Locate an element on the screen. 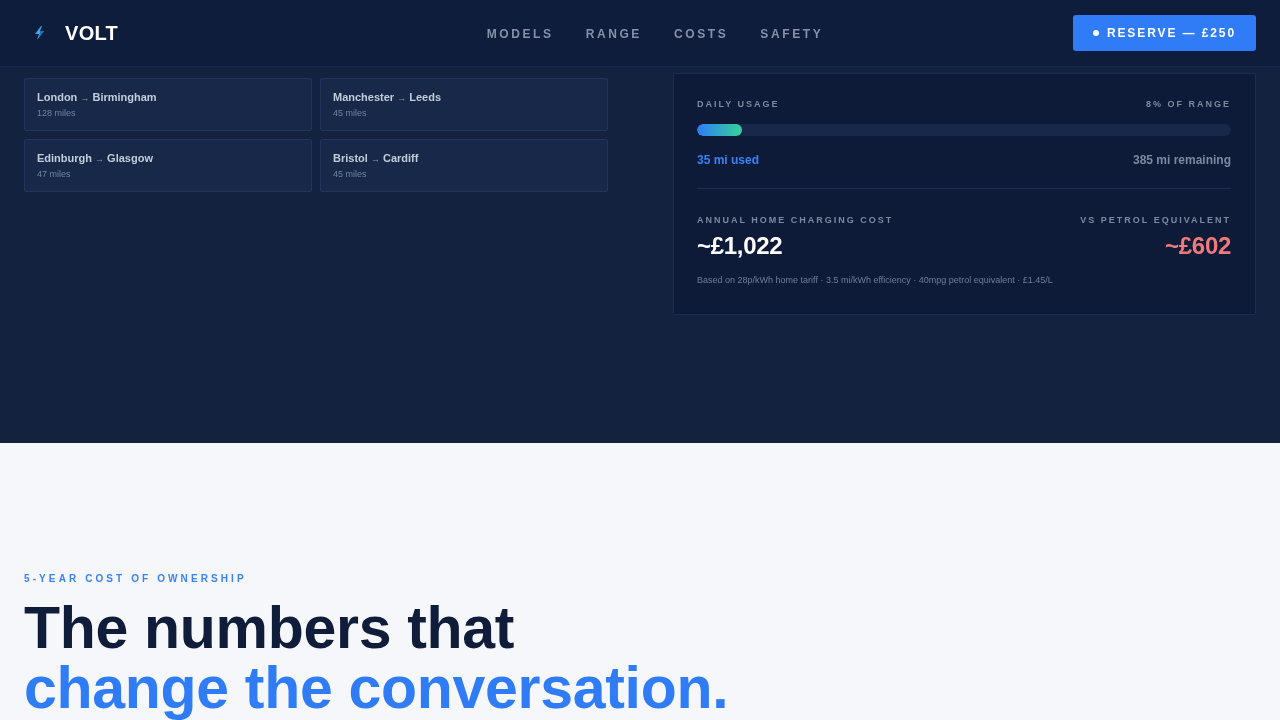 The width and height of the screenshot is (1280, 720). nav-link: RANGE is located at coordinates (613, 33).